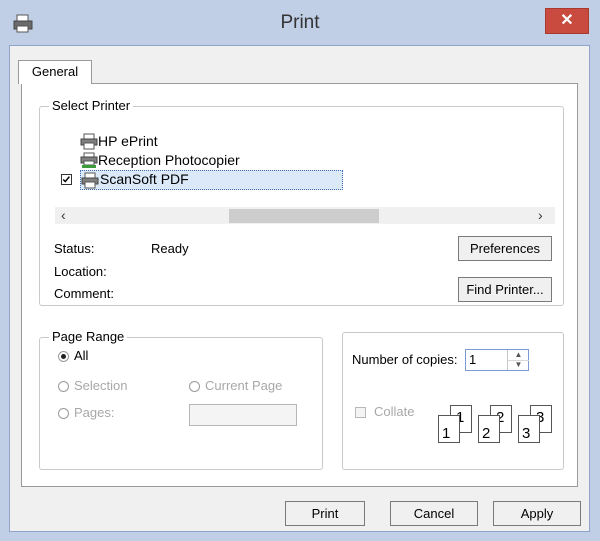 This screenshot has height=541, width=600. Describe the element at coordinates (88, 336) in the screenshot. I see `page-range-label: Page Range` at that location.